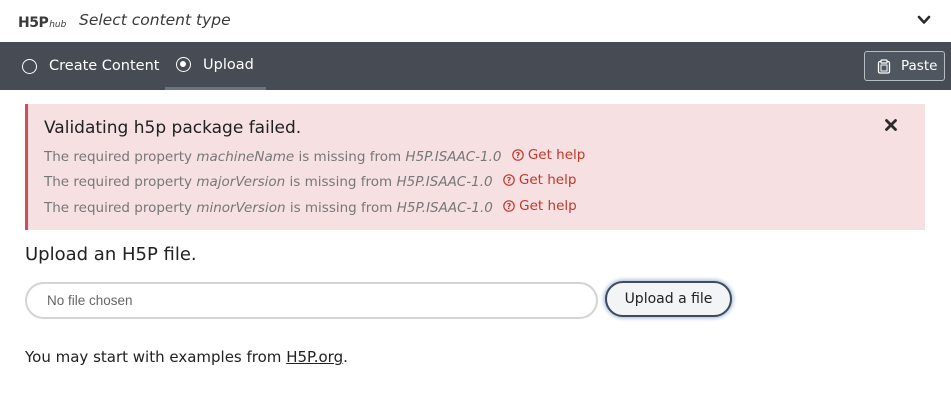 The width and height of the screenshot is (951, 410). I want to click on upload-file-button: Upload a file, so click(668, 299).